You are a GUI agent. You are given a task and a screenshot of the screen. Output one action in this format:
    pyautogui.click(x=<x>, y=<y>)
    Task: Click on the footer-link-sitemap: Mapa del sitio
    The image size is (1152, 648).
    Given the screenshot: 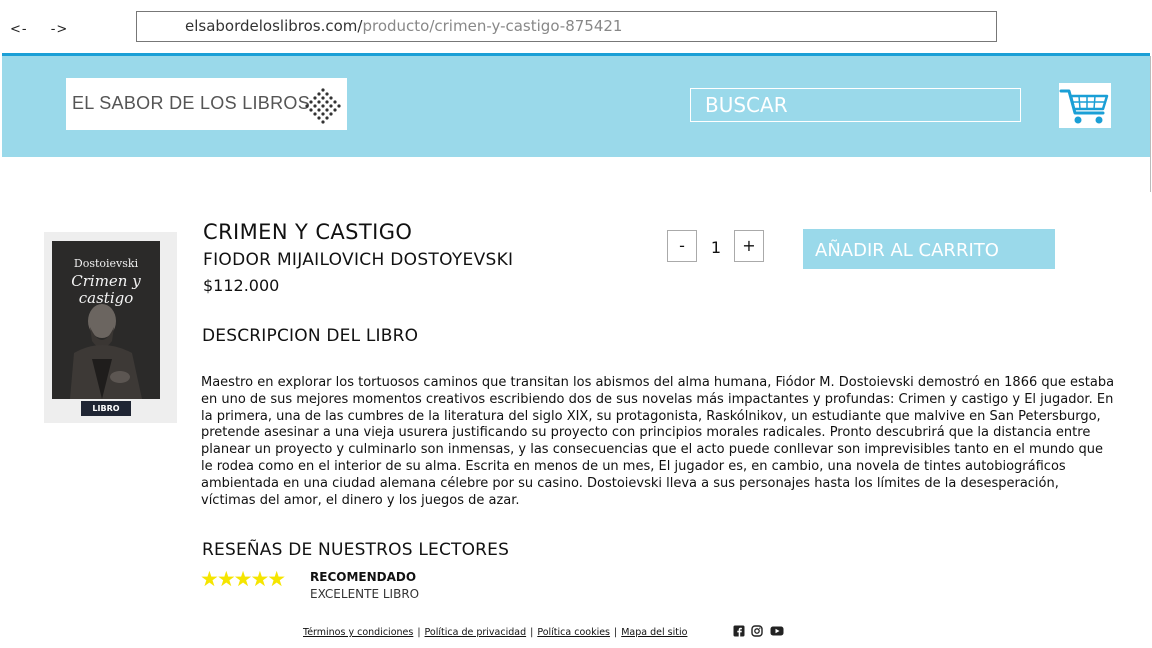 What is the action you would take?
    pyautogui.click(x=654, y=632)
    